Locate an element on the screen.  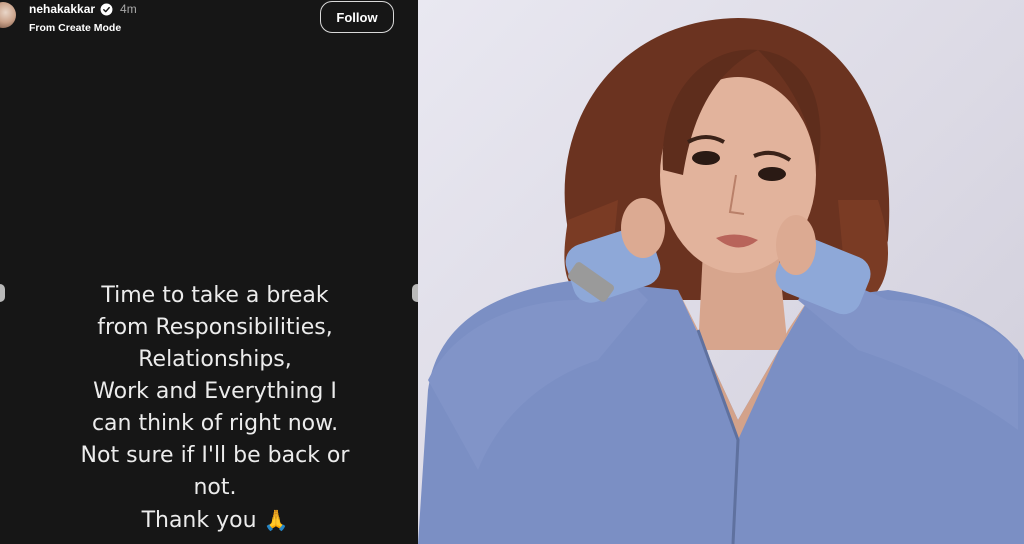
username-row: nehakakkar 4m is located at coordinates (83, 9).